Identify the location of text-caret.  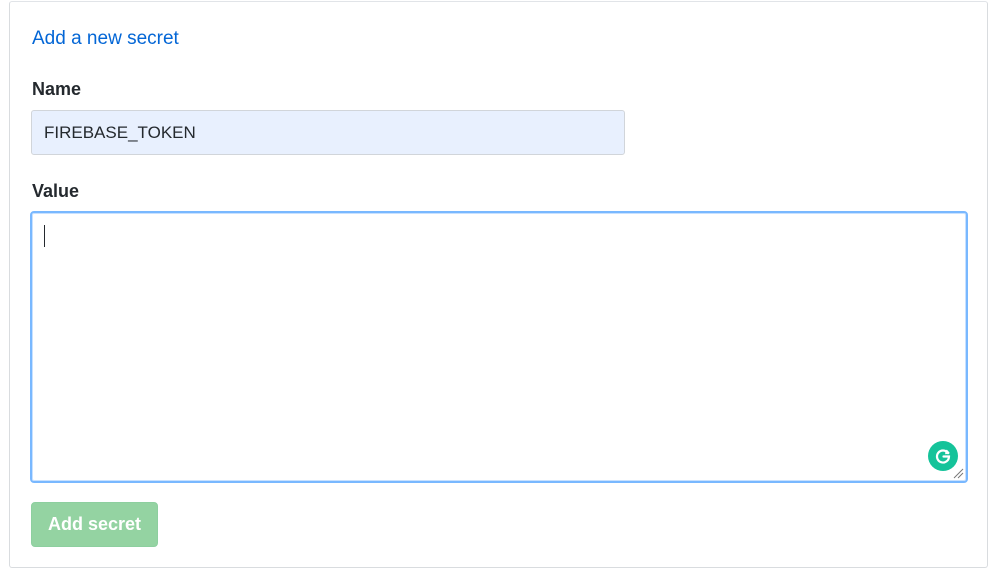
(44, 236).